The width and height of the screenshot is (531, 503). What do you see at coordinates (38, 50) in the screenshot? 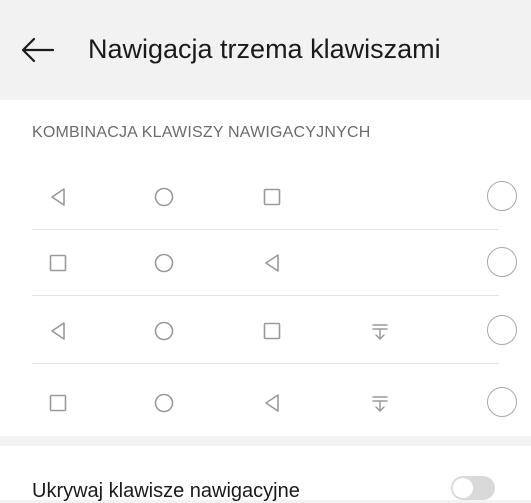
I see `arrow-left-icon` at bounding box center [38, 50].